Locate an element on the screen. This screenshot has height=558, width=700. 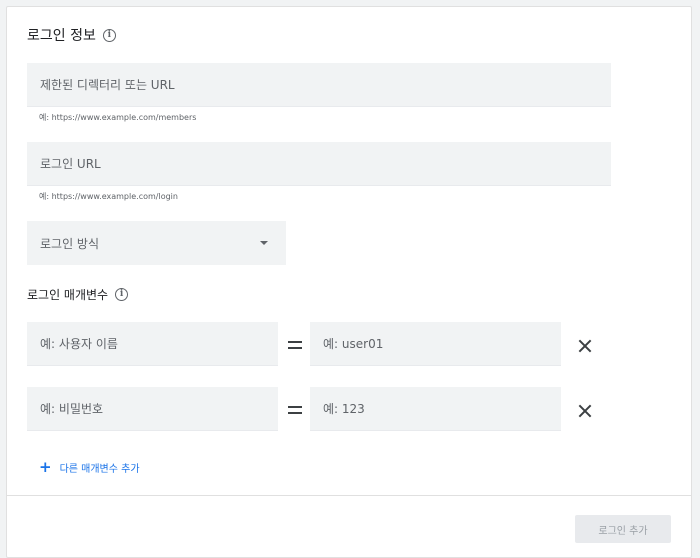
login-url-hint: 예: https://www.example.com/login is located at coordinates (108, 196).